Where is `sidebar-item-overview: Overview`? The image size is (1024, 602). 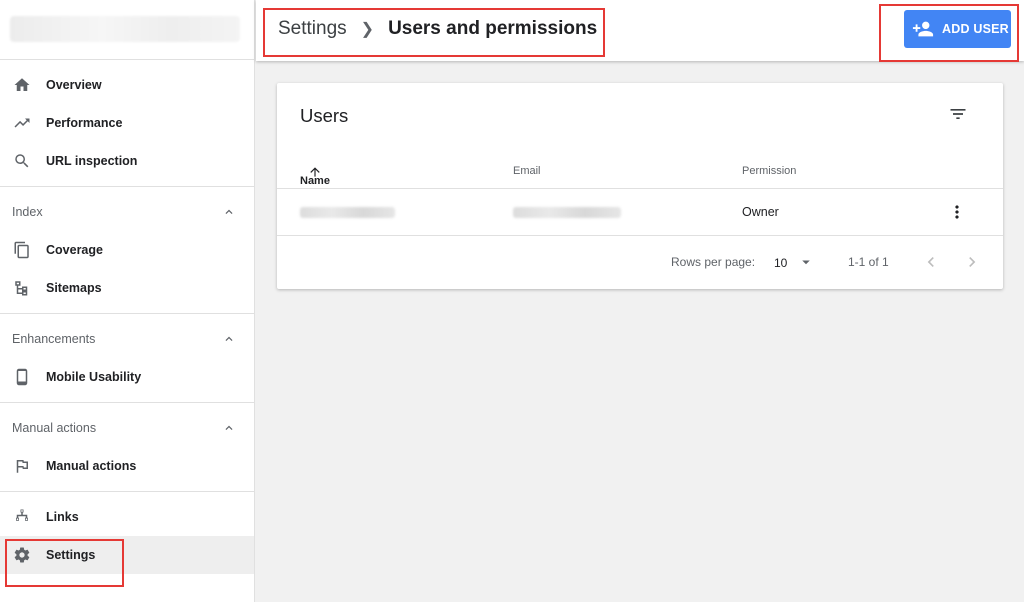
sidebar-item-overview: Overview is located at coordinates (127, 85).